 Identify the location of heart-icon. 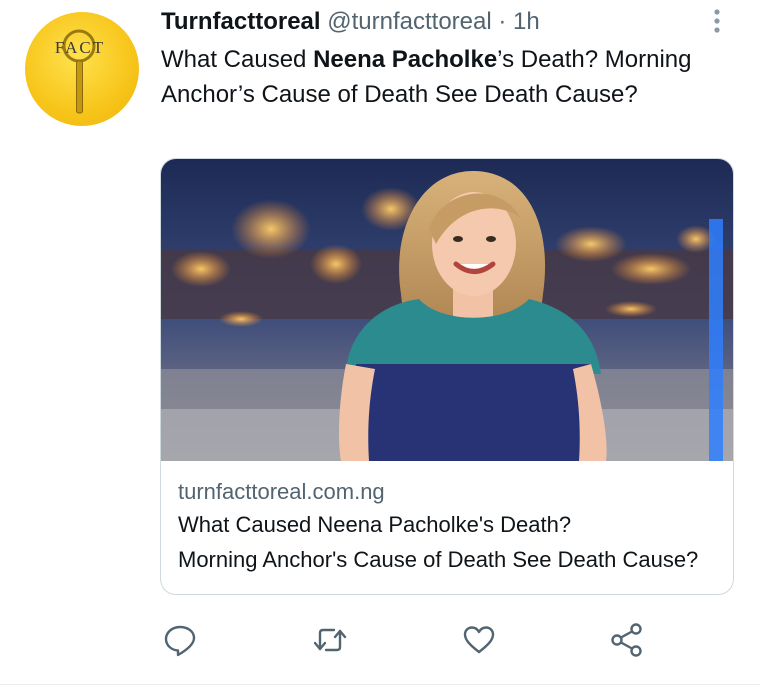
(479, 640).